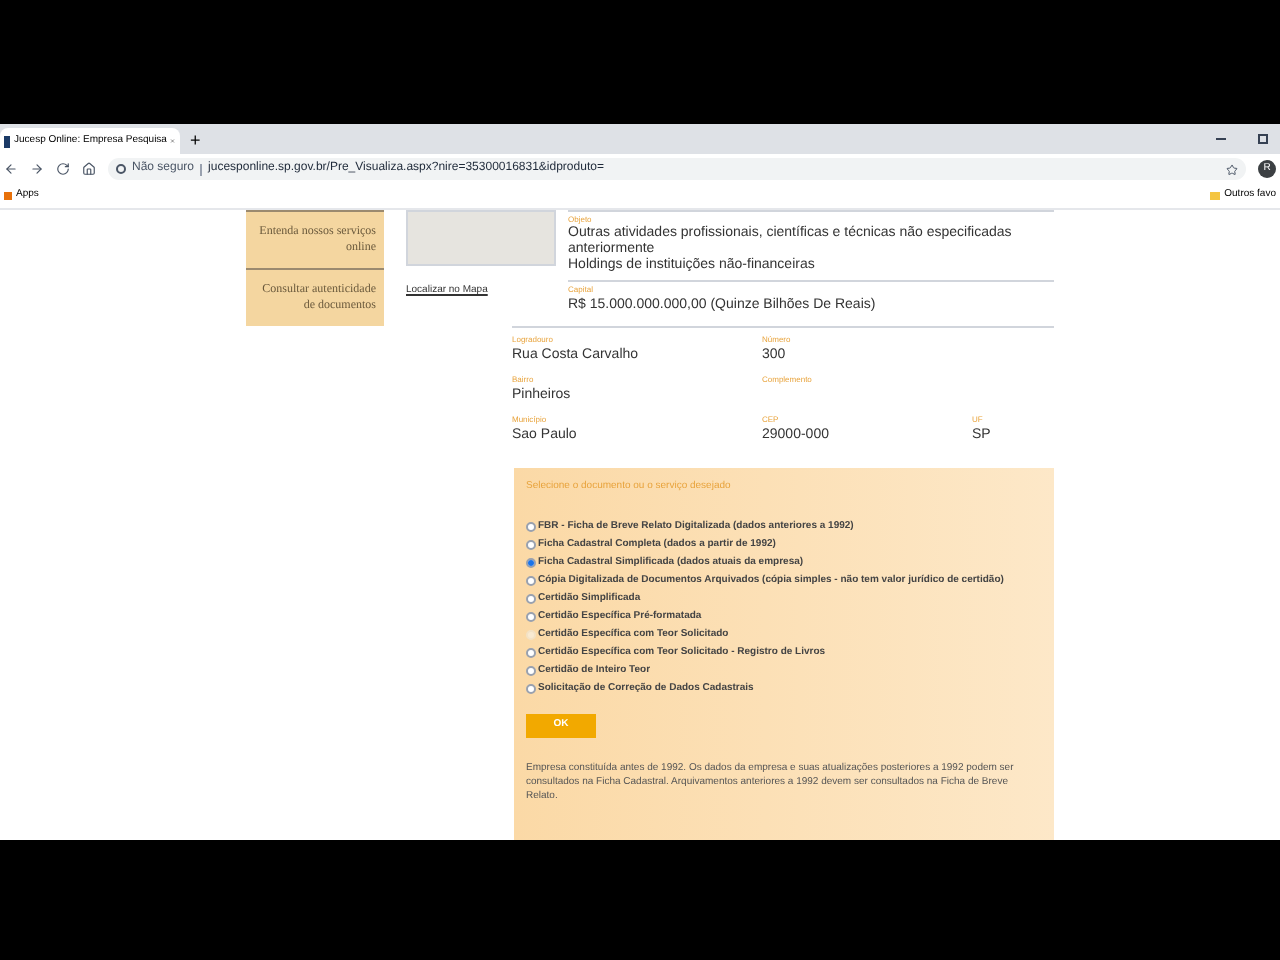  What do you see at coordinates (1232, 169) in the screenshot?
I see `star-icon` at bounding box center [1232, 169].